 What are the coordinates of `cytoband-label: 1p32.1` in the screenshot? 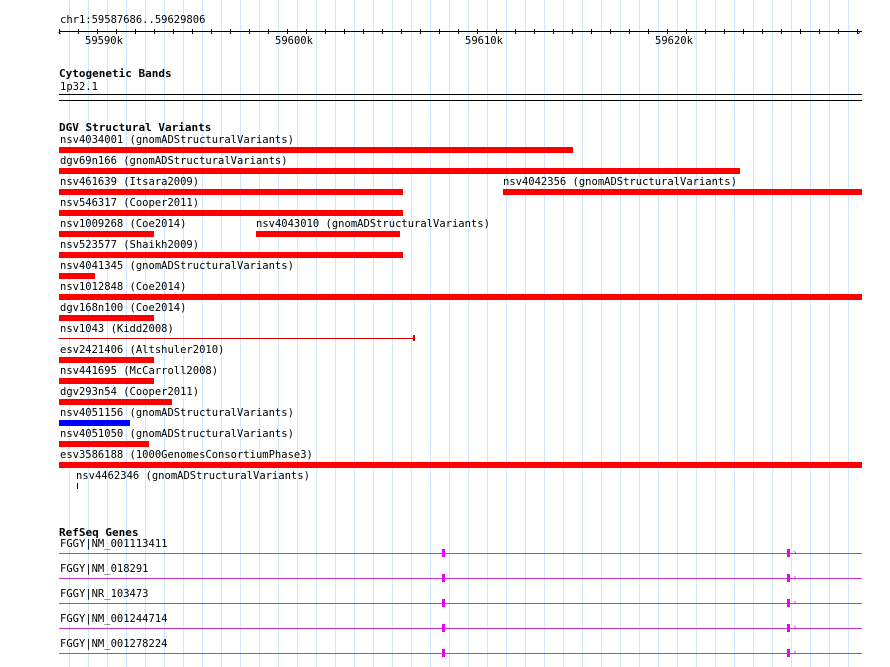 It's located at (79, 87).